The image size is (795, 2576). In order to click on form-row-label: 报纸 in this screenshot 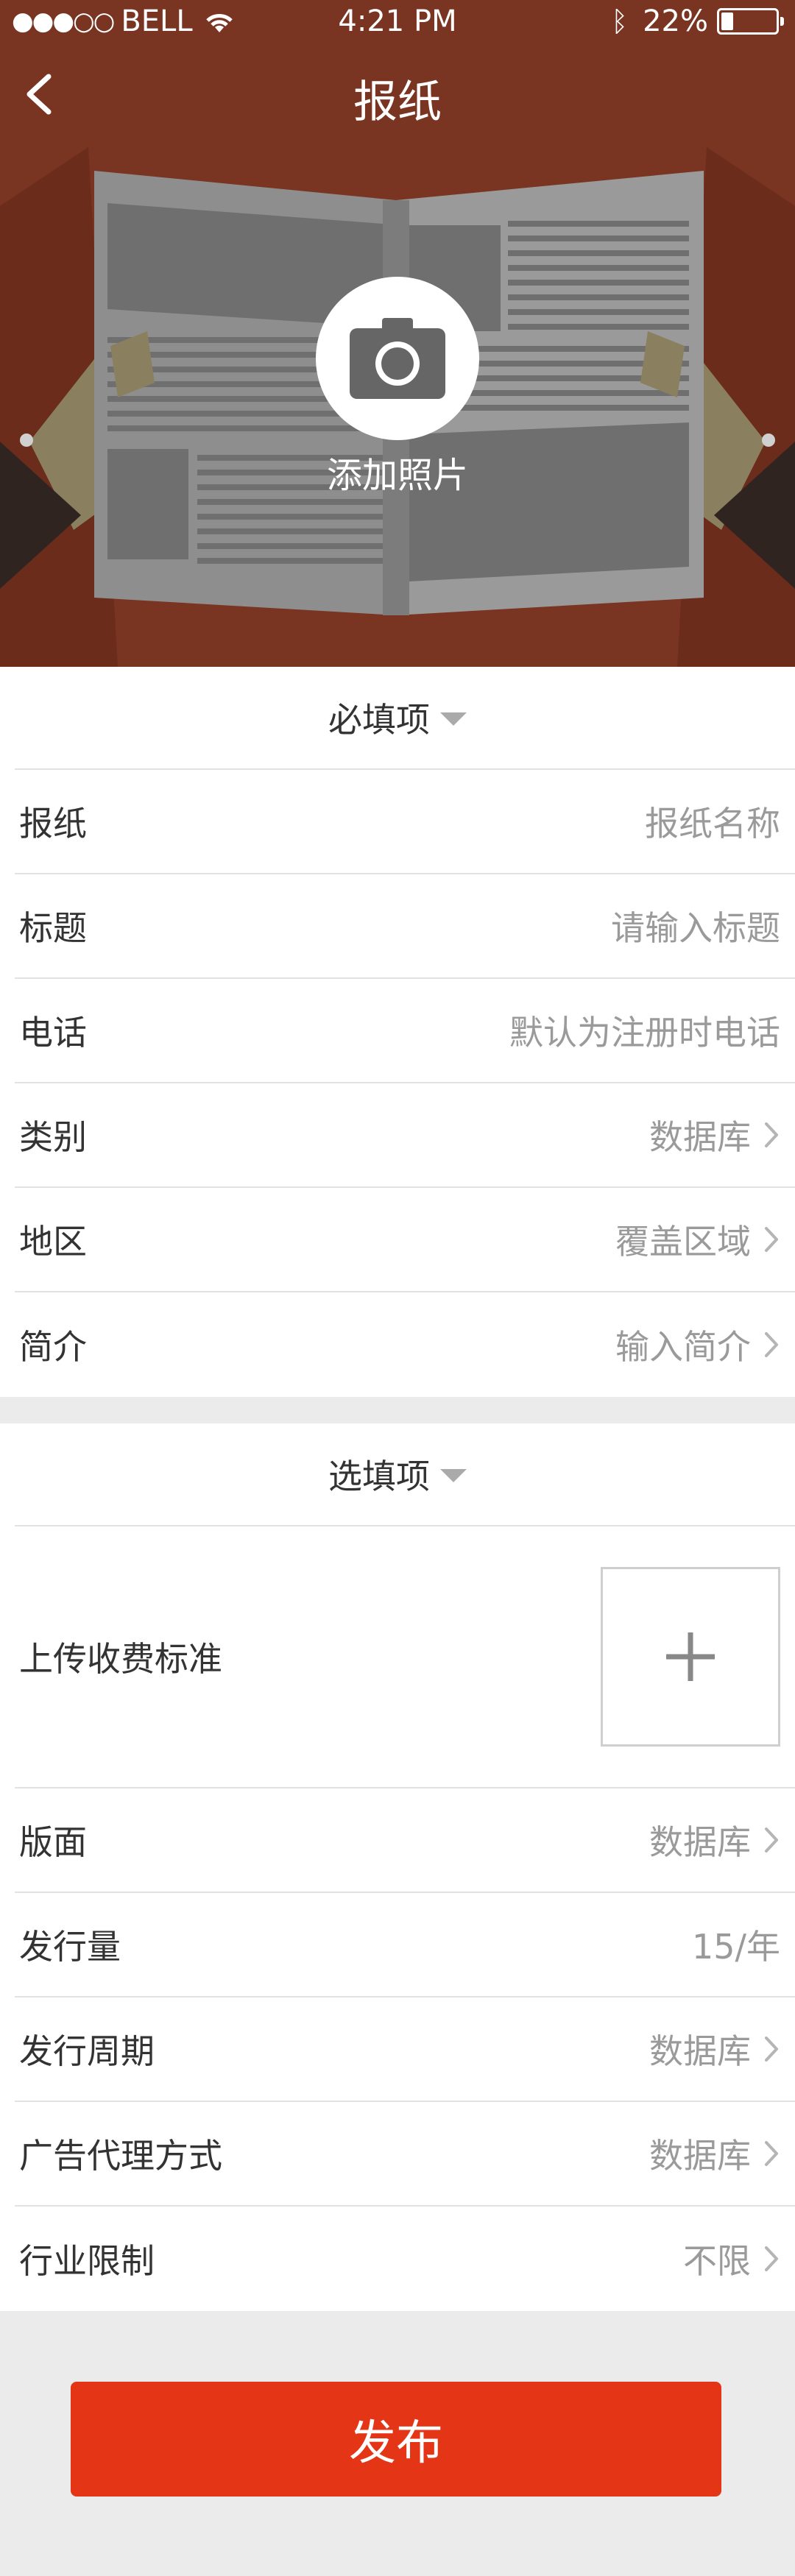, I will do `click(53, 824)`.